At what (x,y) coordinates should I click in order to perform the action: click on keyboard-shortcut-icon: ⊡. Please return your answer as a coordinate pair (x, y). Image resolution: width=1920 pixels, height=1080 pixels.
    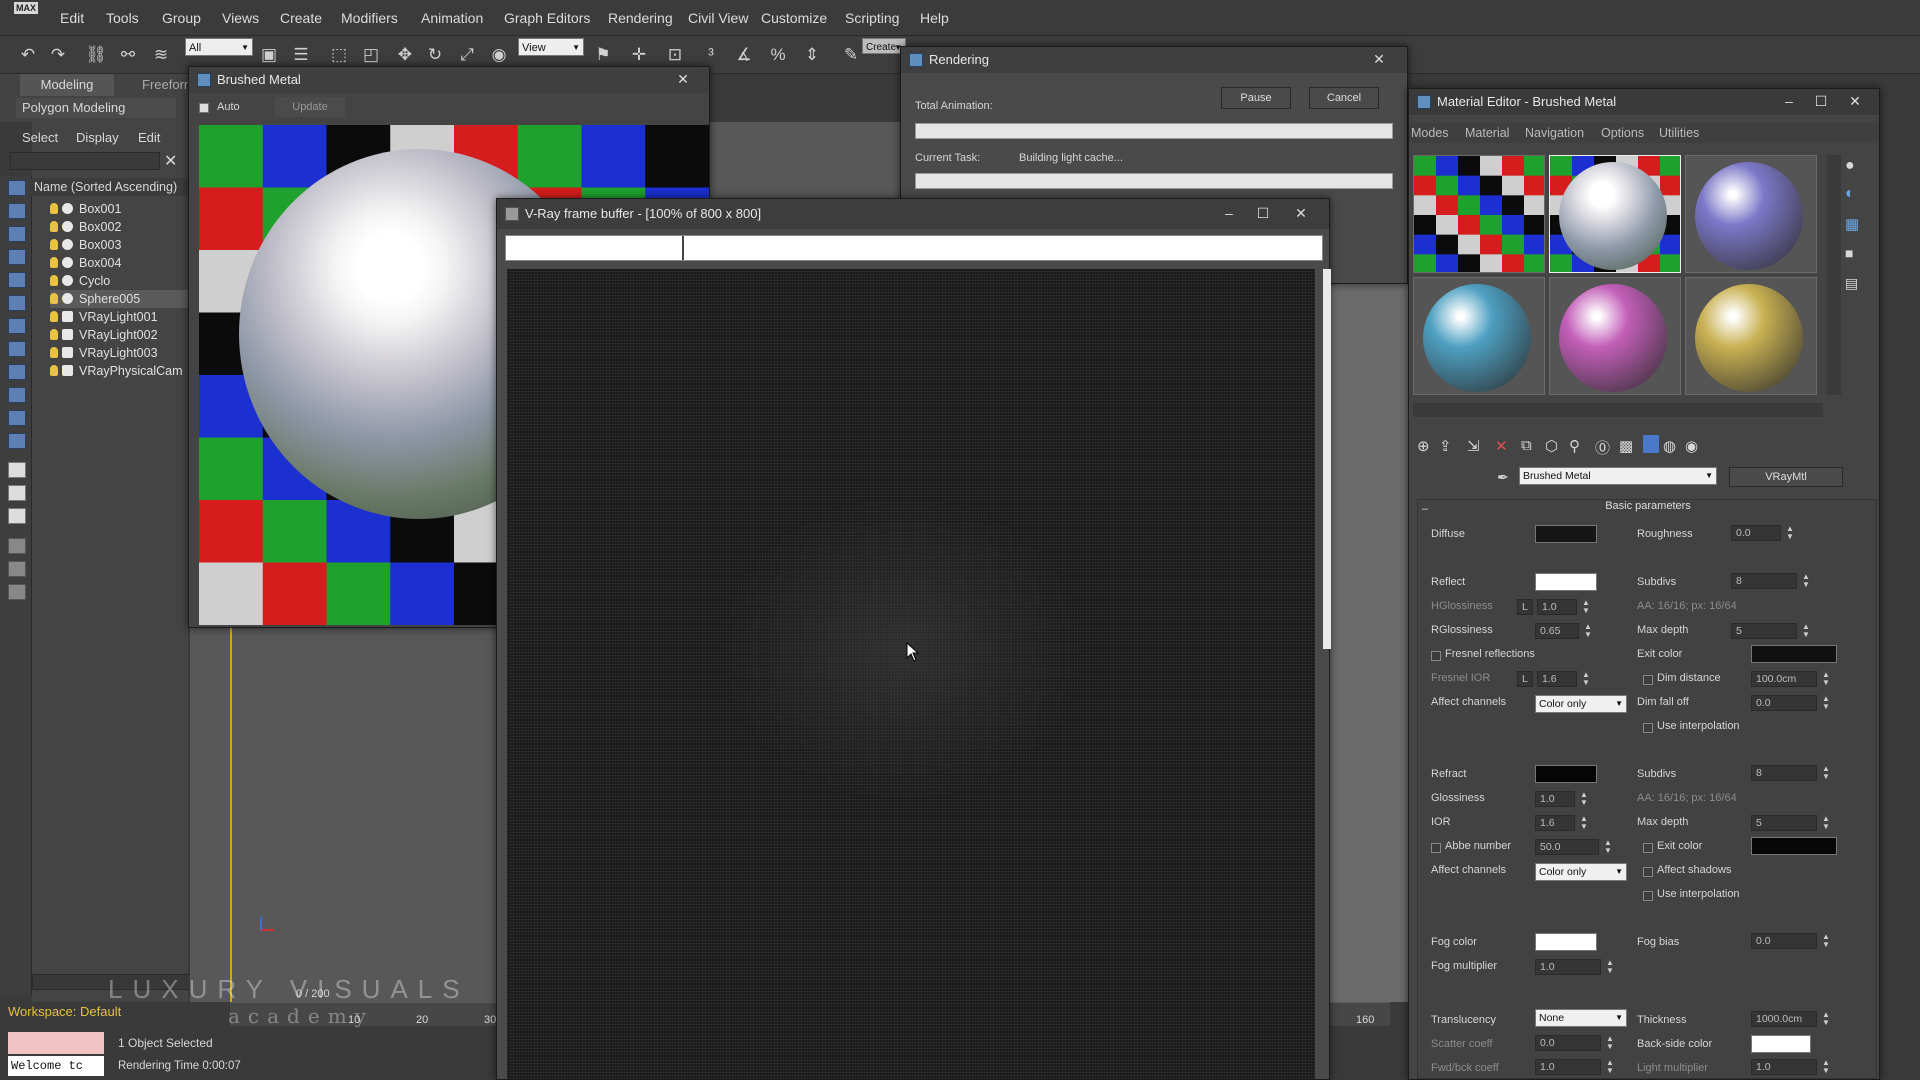
    Looking at the image, I should click on (675, 55).